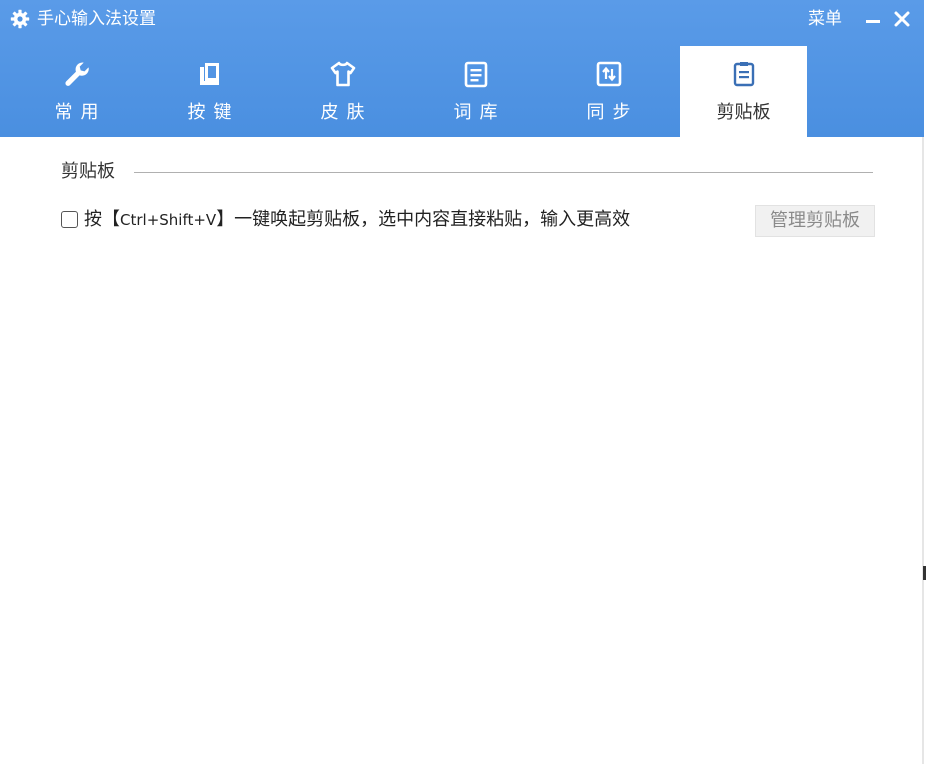 This screenshot has width=926, height=764. I want to click on document-icon, so click(476, 74).